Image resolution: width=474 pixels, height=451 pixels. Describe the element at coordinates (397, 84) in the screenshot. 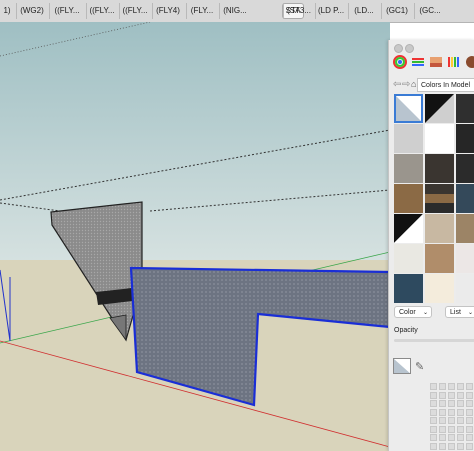

I see `back-arrow-icon: ⇦` at that location.